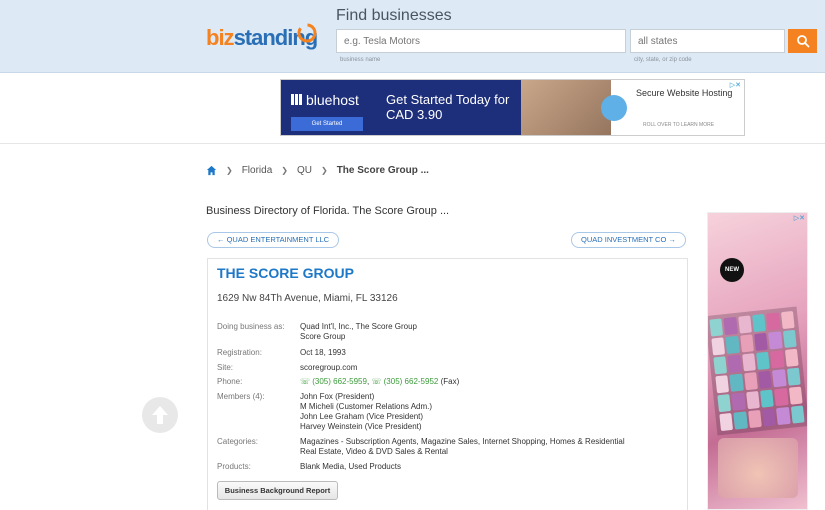 The height and width of the screenshot is (510, 825). I want to click on shield-icon, so click(614, 108).